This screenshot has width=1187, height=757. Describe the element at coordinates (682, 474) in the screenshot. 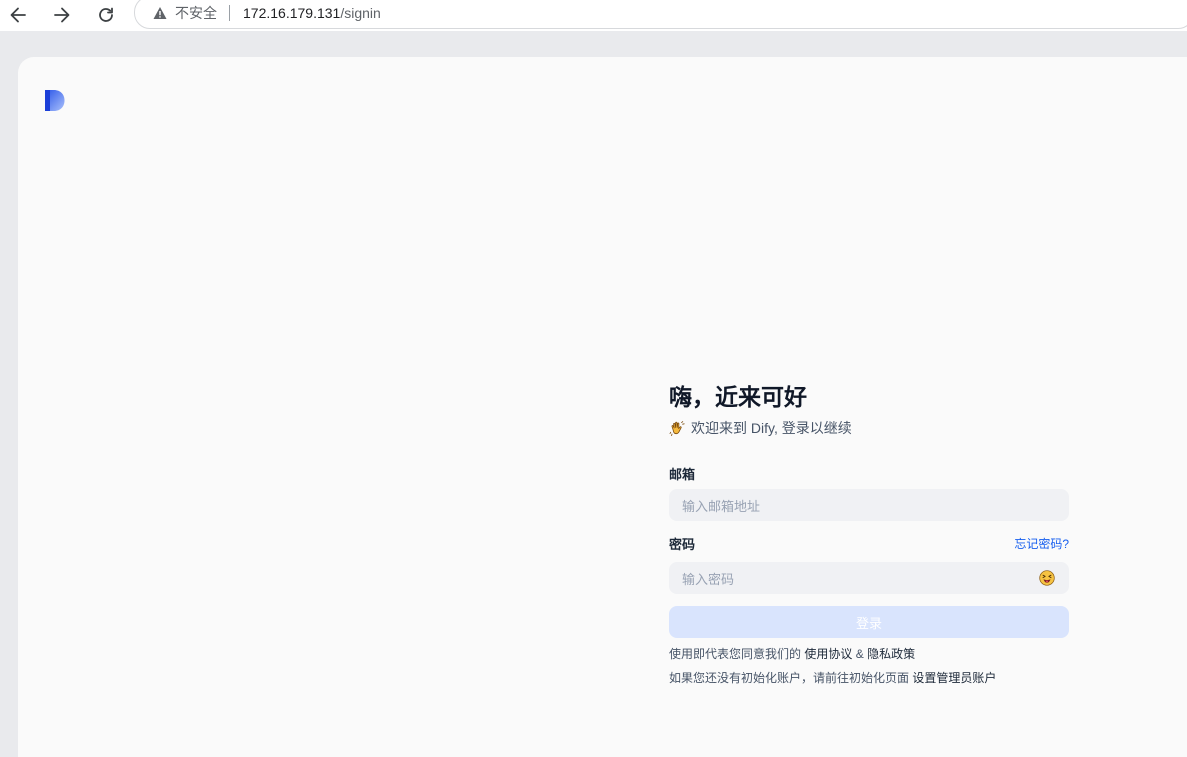

I see `email-label: 邮箱` at that location.